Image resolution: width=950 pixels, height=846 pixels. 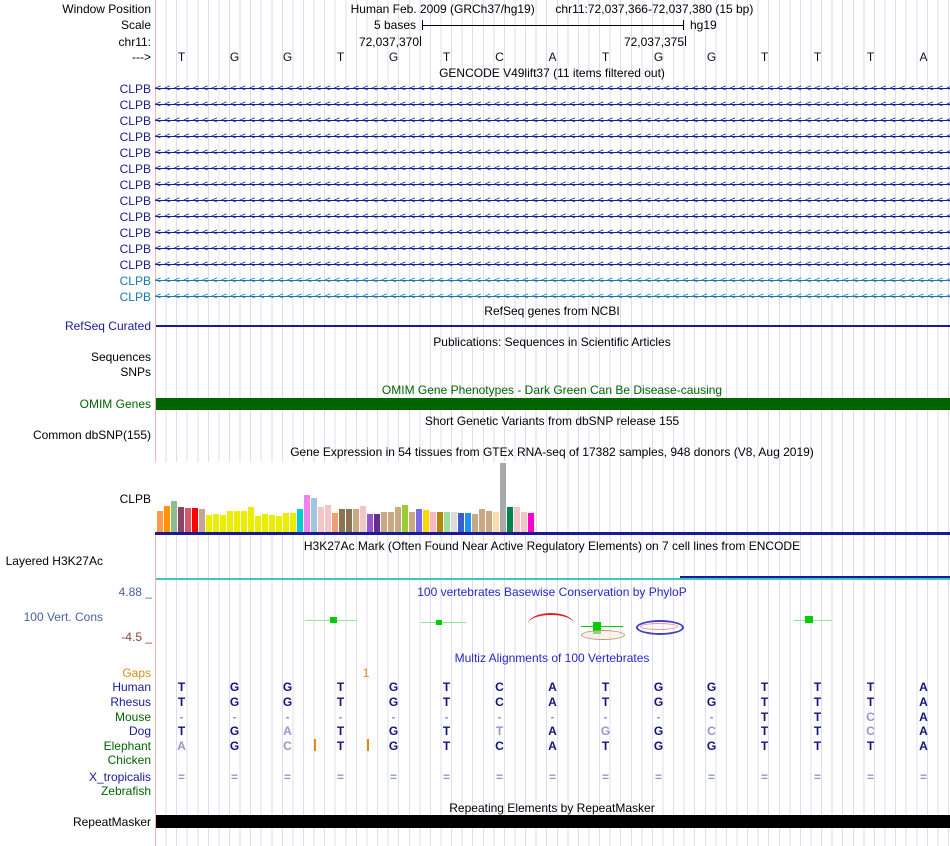 I want to click on cons-peak, so click(x=333, y=620).